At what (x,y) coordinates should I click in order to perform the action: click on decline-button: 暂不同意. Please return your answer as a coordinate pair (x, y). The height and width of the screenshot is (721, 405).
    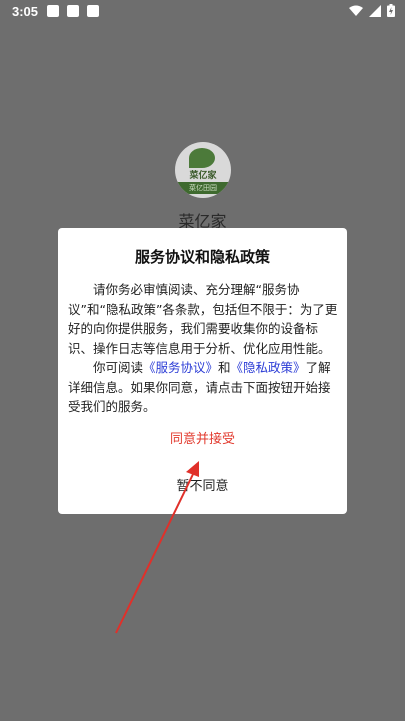
    Looking at the image, I should click on (202, 484).